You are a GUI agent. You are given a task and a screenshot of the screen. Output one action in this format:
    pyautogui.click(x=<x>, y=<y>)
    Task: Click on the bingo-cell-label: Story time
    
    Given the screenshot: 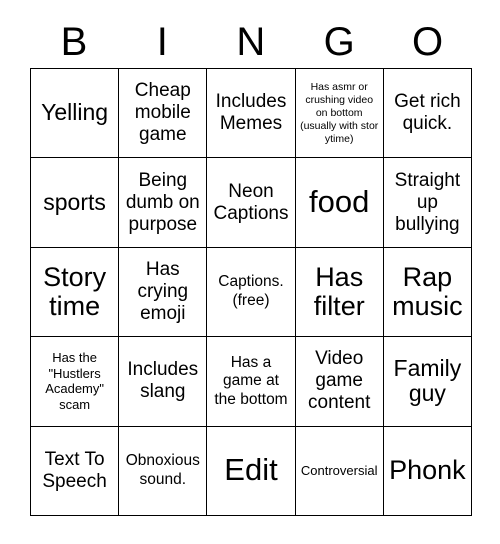 What is the action you would take?
    pyautogui.click(x=75, y=291)
    